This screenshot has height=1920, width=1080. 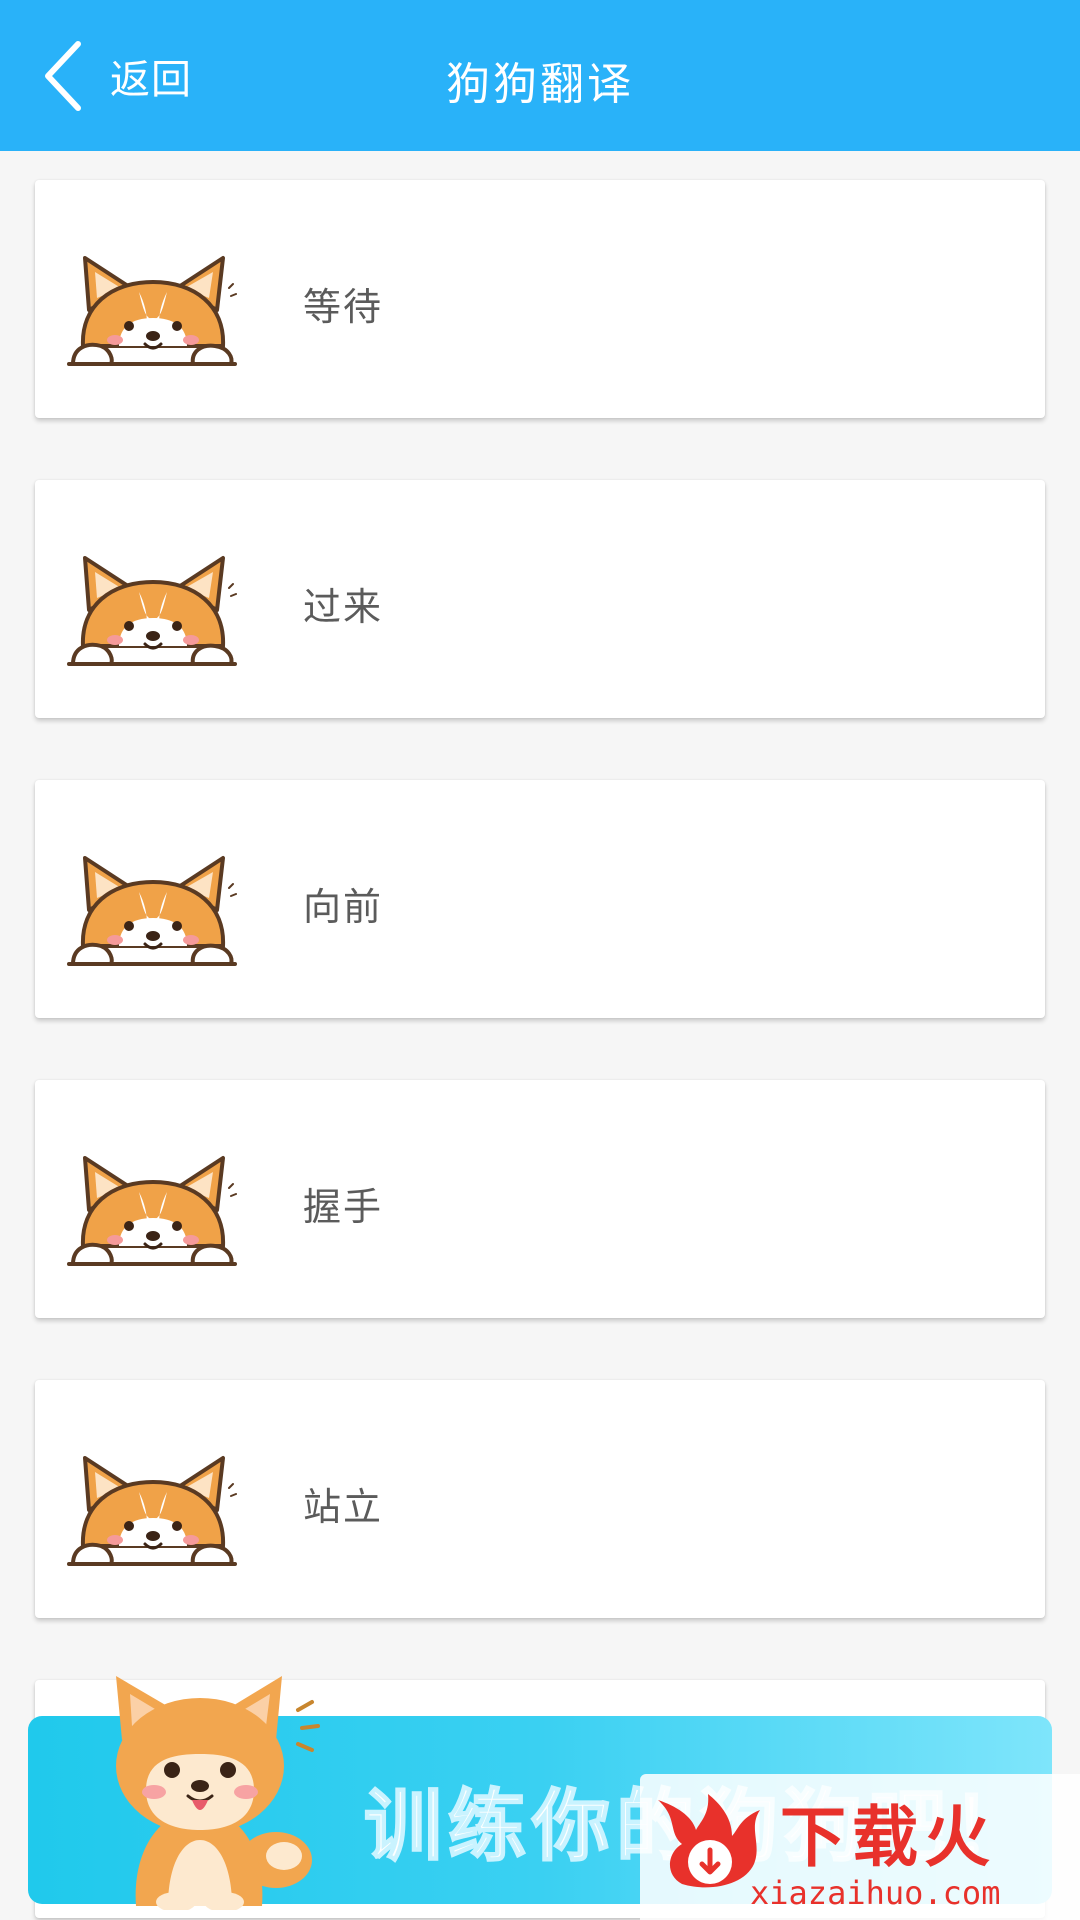 I want to click on command-card-wait: 等待, so click(x=540, y=299).